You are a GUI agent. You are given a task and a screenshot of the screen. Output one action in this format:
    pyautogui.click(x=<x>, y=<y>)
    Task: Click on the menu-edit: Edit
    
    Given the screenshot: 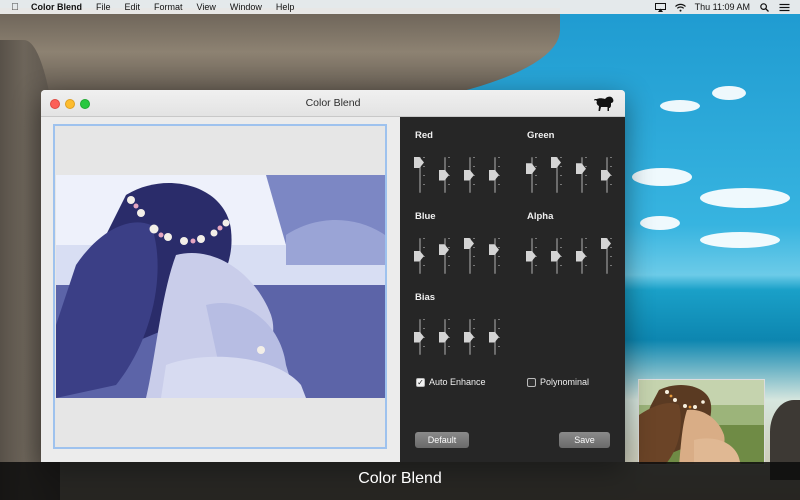 What is the action you would take?
    pyautogui.click(x=133, y=7)
    